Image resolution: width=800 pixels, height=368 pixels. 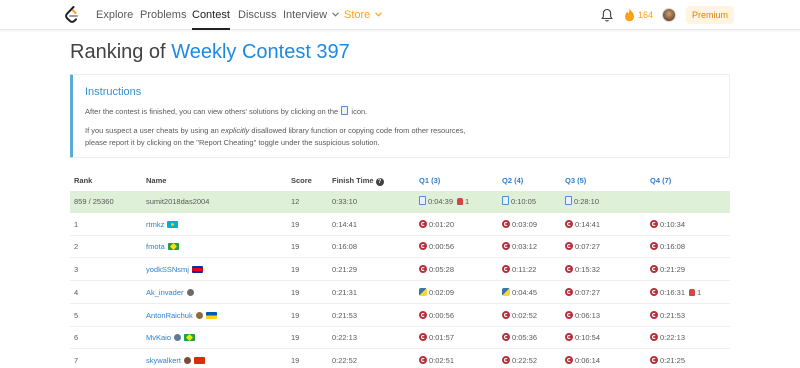 I want to click on q4-time: 0:10:34, so click(x=673, y=224).